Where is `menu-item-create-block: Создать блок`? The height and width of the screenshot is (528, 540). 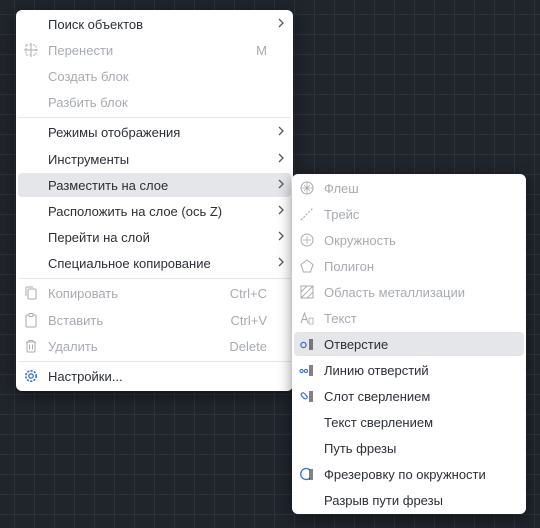
menu-item-create-block: Создать блок is located at coordinates (154, 76).